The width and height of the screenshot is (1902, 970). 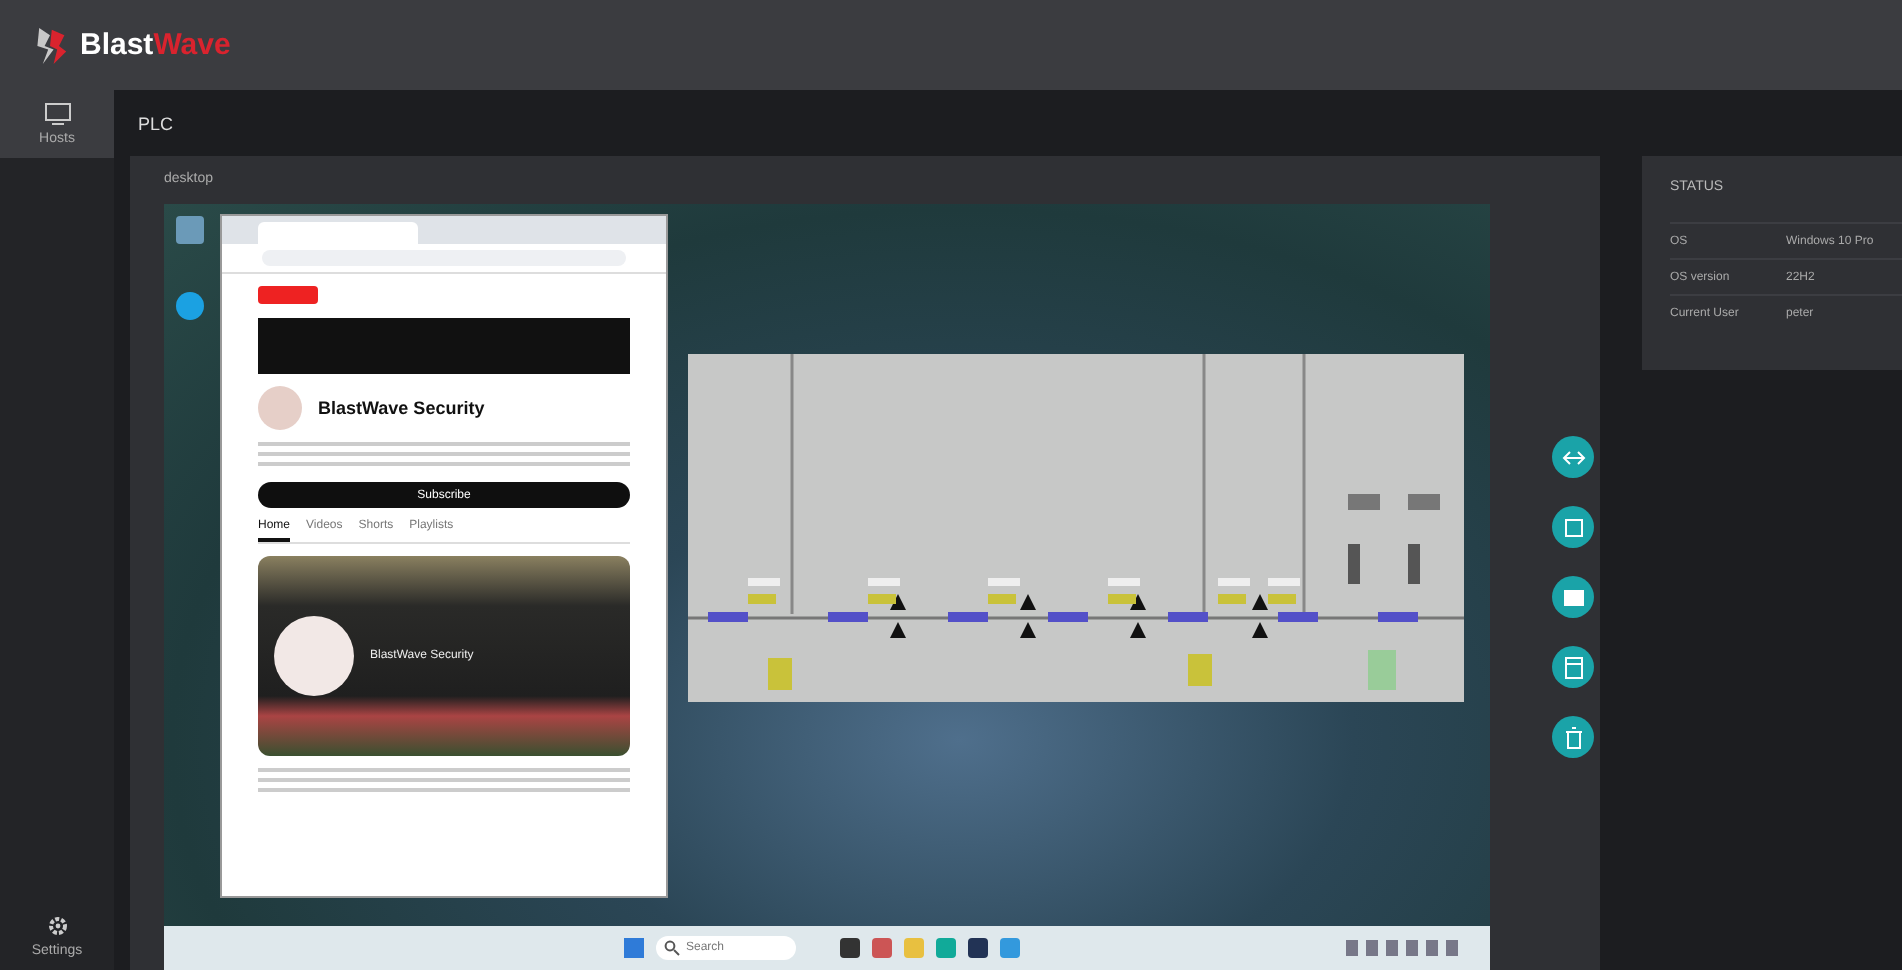 What do you see at coordinates (155, 45) in the screenshot?
I see `logo-text: BlastWave` at bounding box center [155, 45].